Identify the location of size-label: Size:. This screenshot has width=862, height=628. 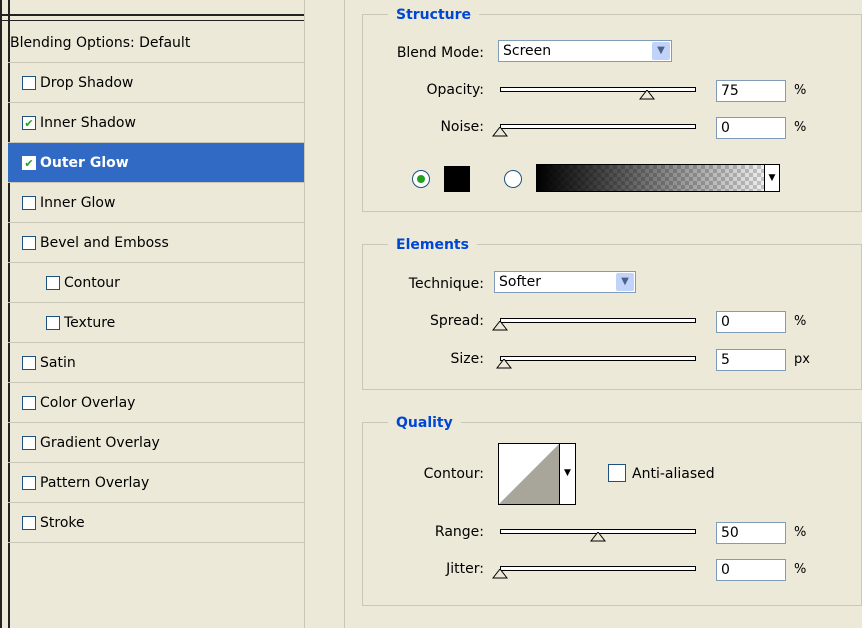
(467, 359).